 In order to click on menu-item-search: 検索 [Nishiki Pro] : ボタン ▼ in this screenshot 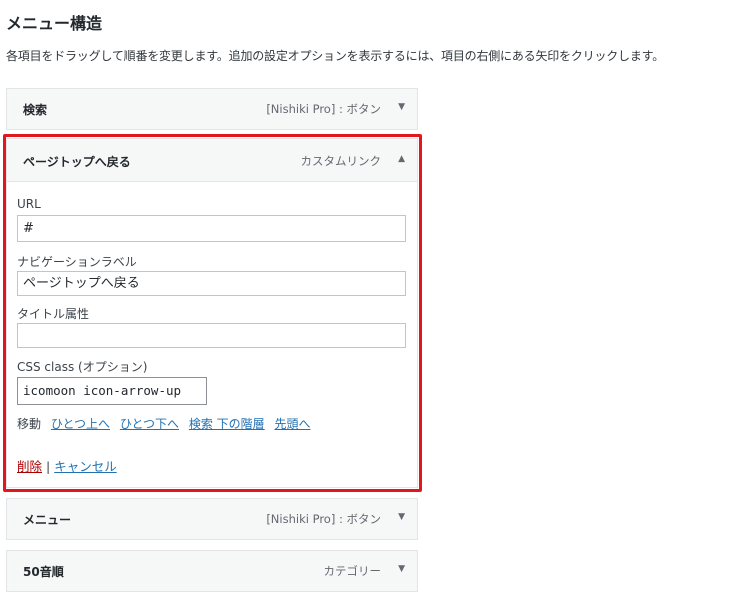, I will do `click(212, 109)`.